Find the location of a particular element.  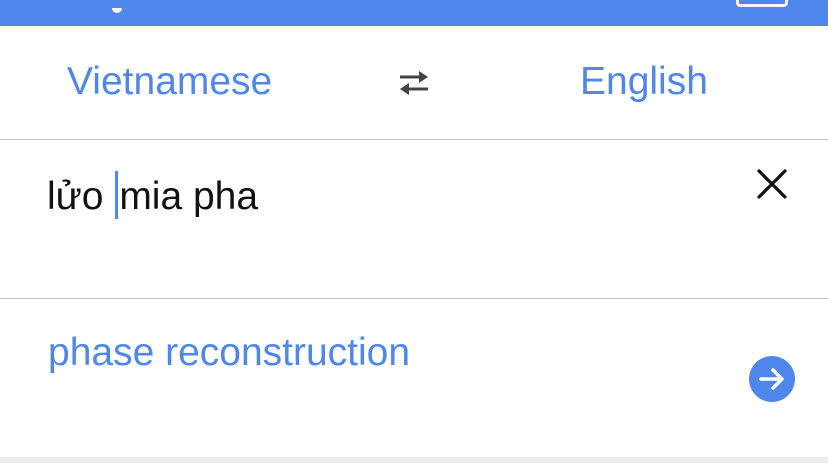

input-text-before-caret: lửo is located at coordinates (81, 196).